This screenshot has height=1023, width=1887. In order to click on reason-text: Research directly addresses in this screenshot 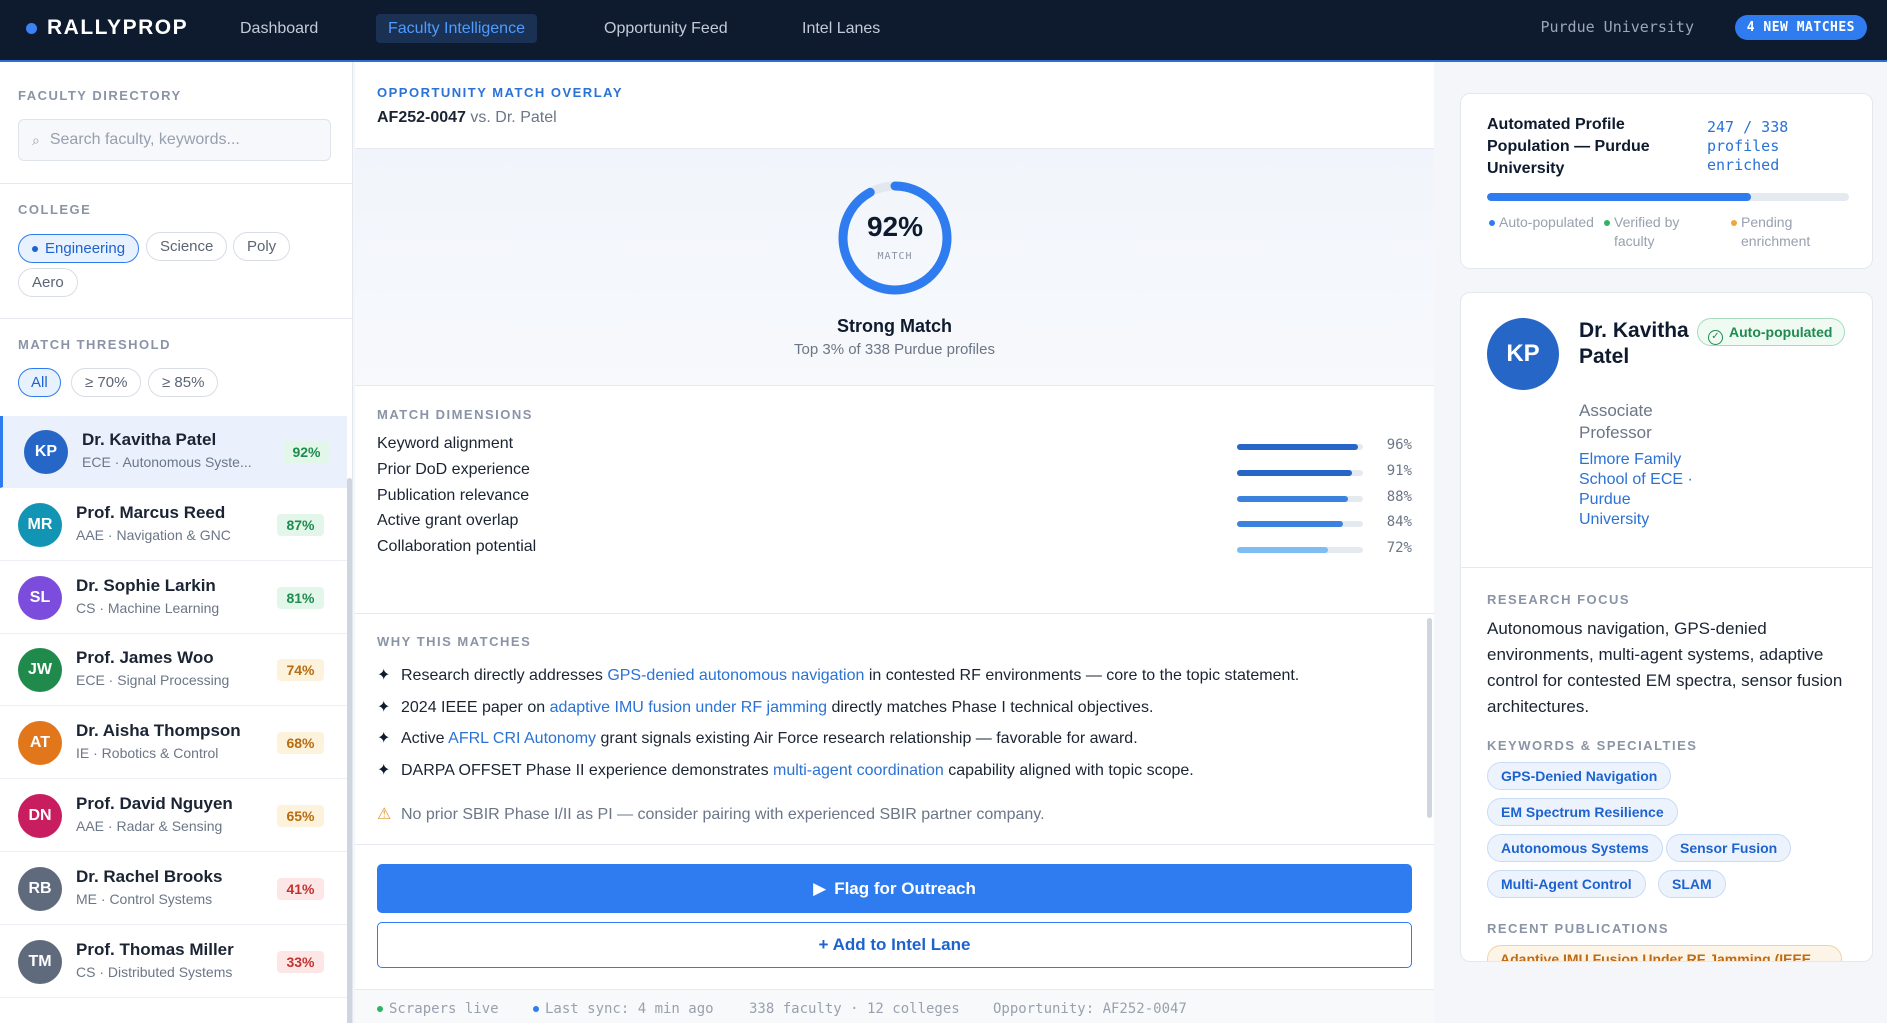, I will do `click(504, 675)`.